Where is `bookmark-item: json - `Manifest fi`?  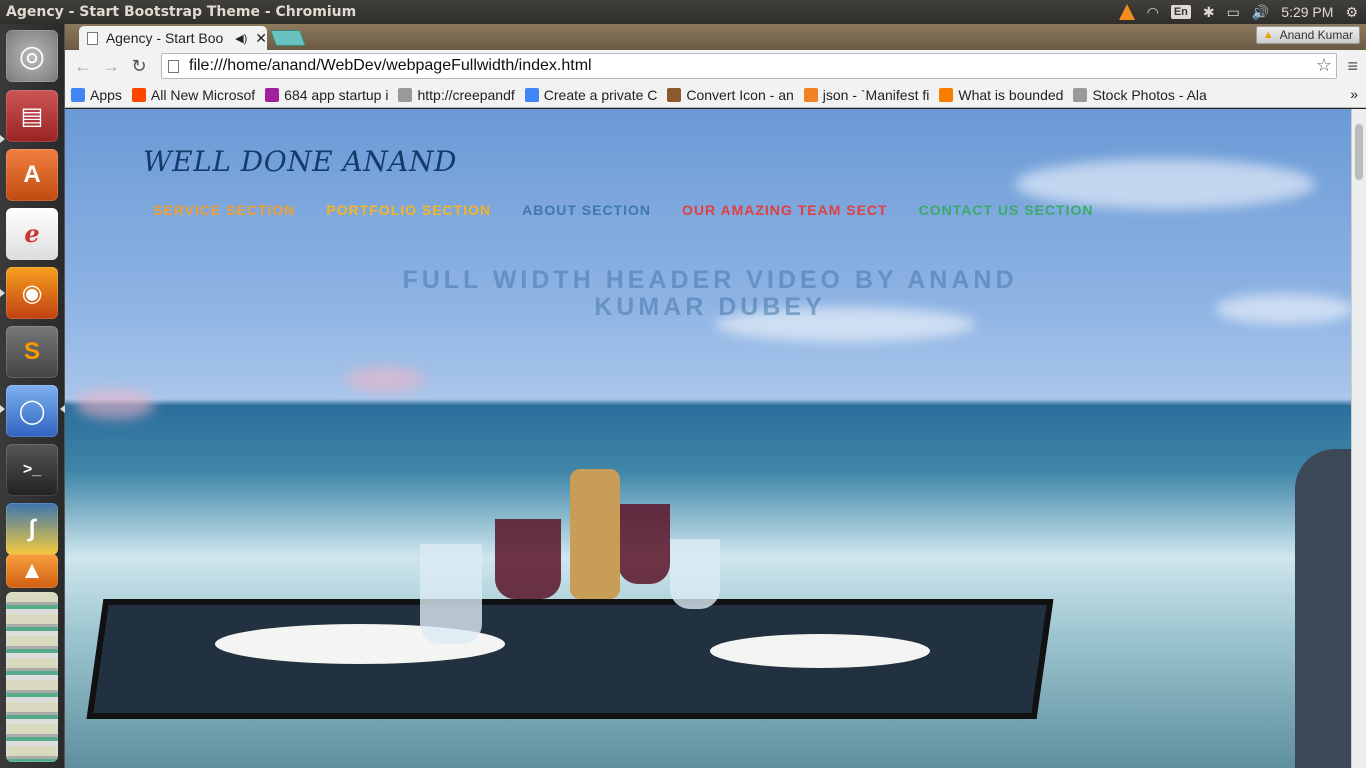
bookmark-item: json - `Manifest fi is located at coordinates (866, 94).